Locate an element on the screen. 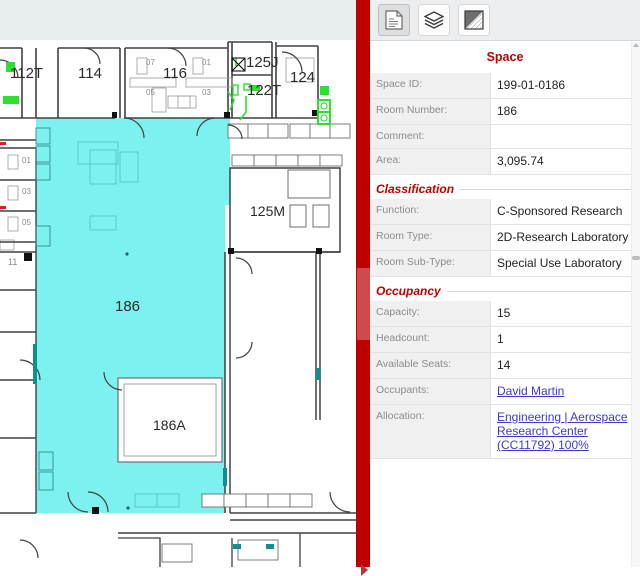 This screenshot has width=640, height=576. field-value: C-Sponsored Research is located at coordinates (565, 212).